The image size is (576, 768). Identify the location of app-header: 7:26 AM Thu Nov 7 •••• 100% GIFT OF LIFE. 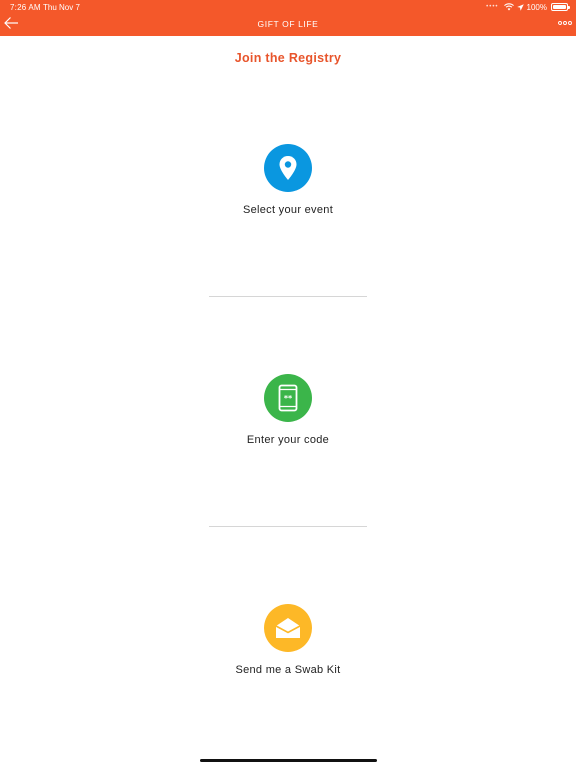
(288, 18).